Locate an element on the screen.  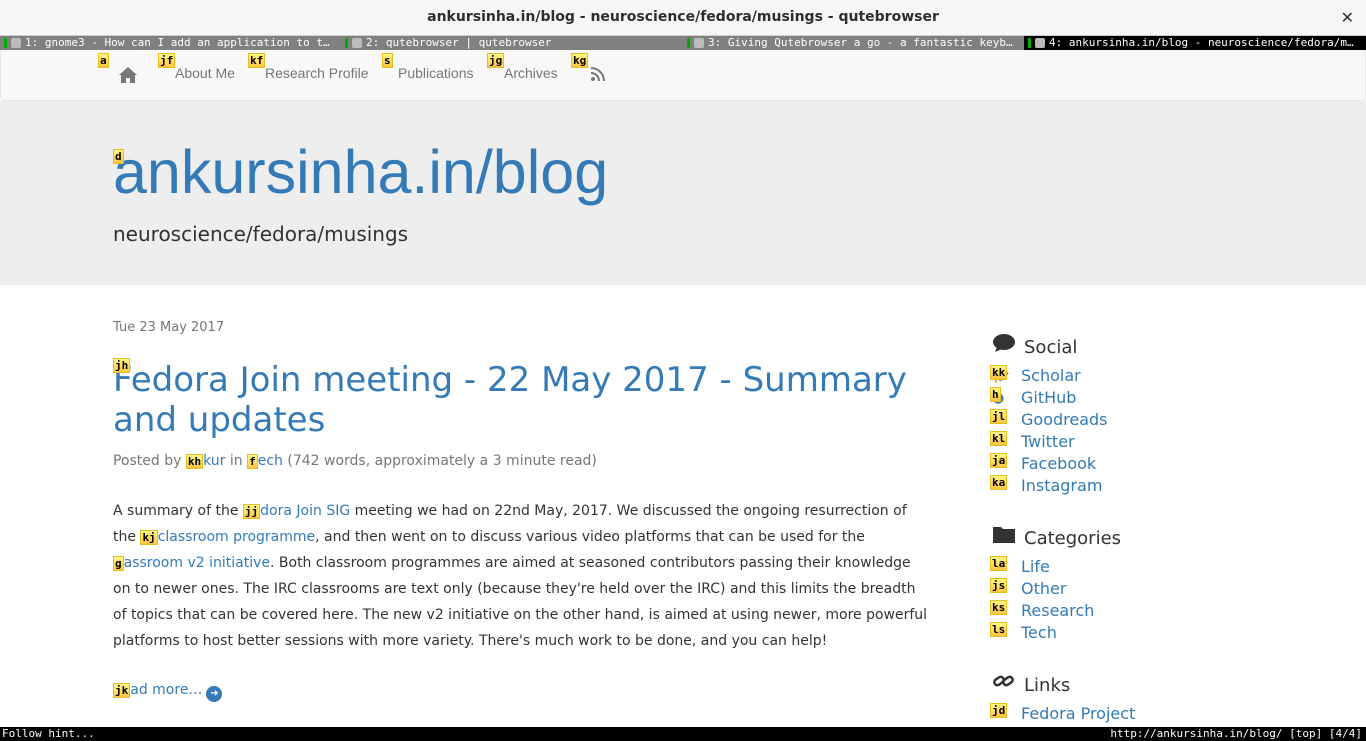
arrow-right-icon: ➜ is located at coordinates (214, 694).